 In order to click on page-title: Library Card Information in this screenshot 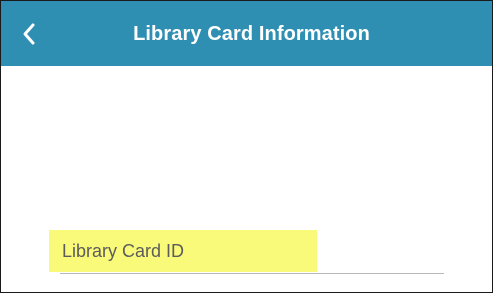, I will do `click(251, 34)`.